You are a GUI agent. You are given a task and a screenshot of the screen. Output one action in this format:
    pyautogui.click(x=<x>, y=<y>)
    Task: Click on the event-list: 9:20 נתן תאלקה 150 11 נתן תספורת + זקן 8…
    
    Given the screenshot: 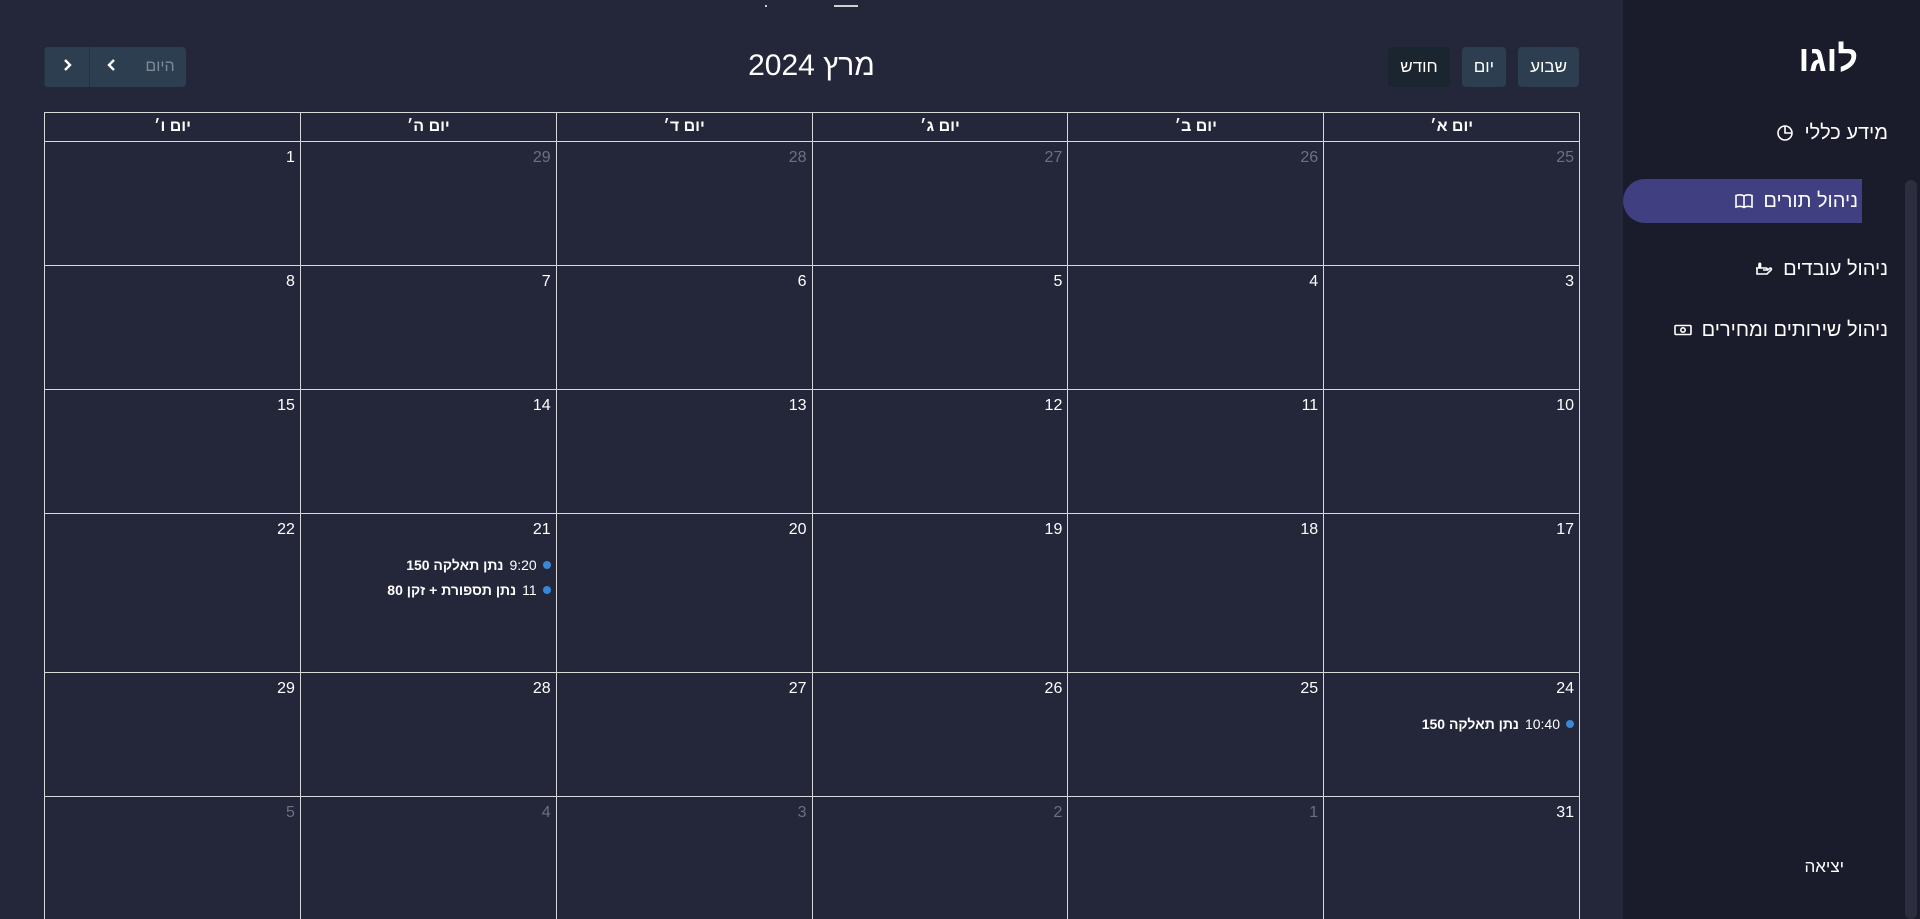 What is the action you would take?
    pyautogui.click(x=428, y=577)
    